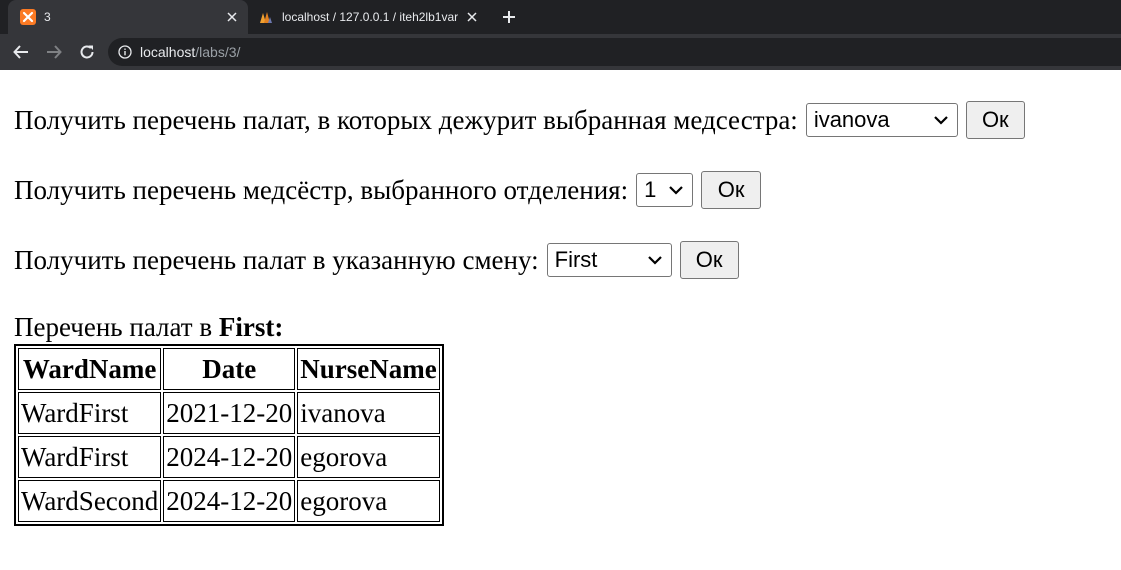 The image size is (1121, 570). I want to click on tab-title: 3, so click(47, 17).